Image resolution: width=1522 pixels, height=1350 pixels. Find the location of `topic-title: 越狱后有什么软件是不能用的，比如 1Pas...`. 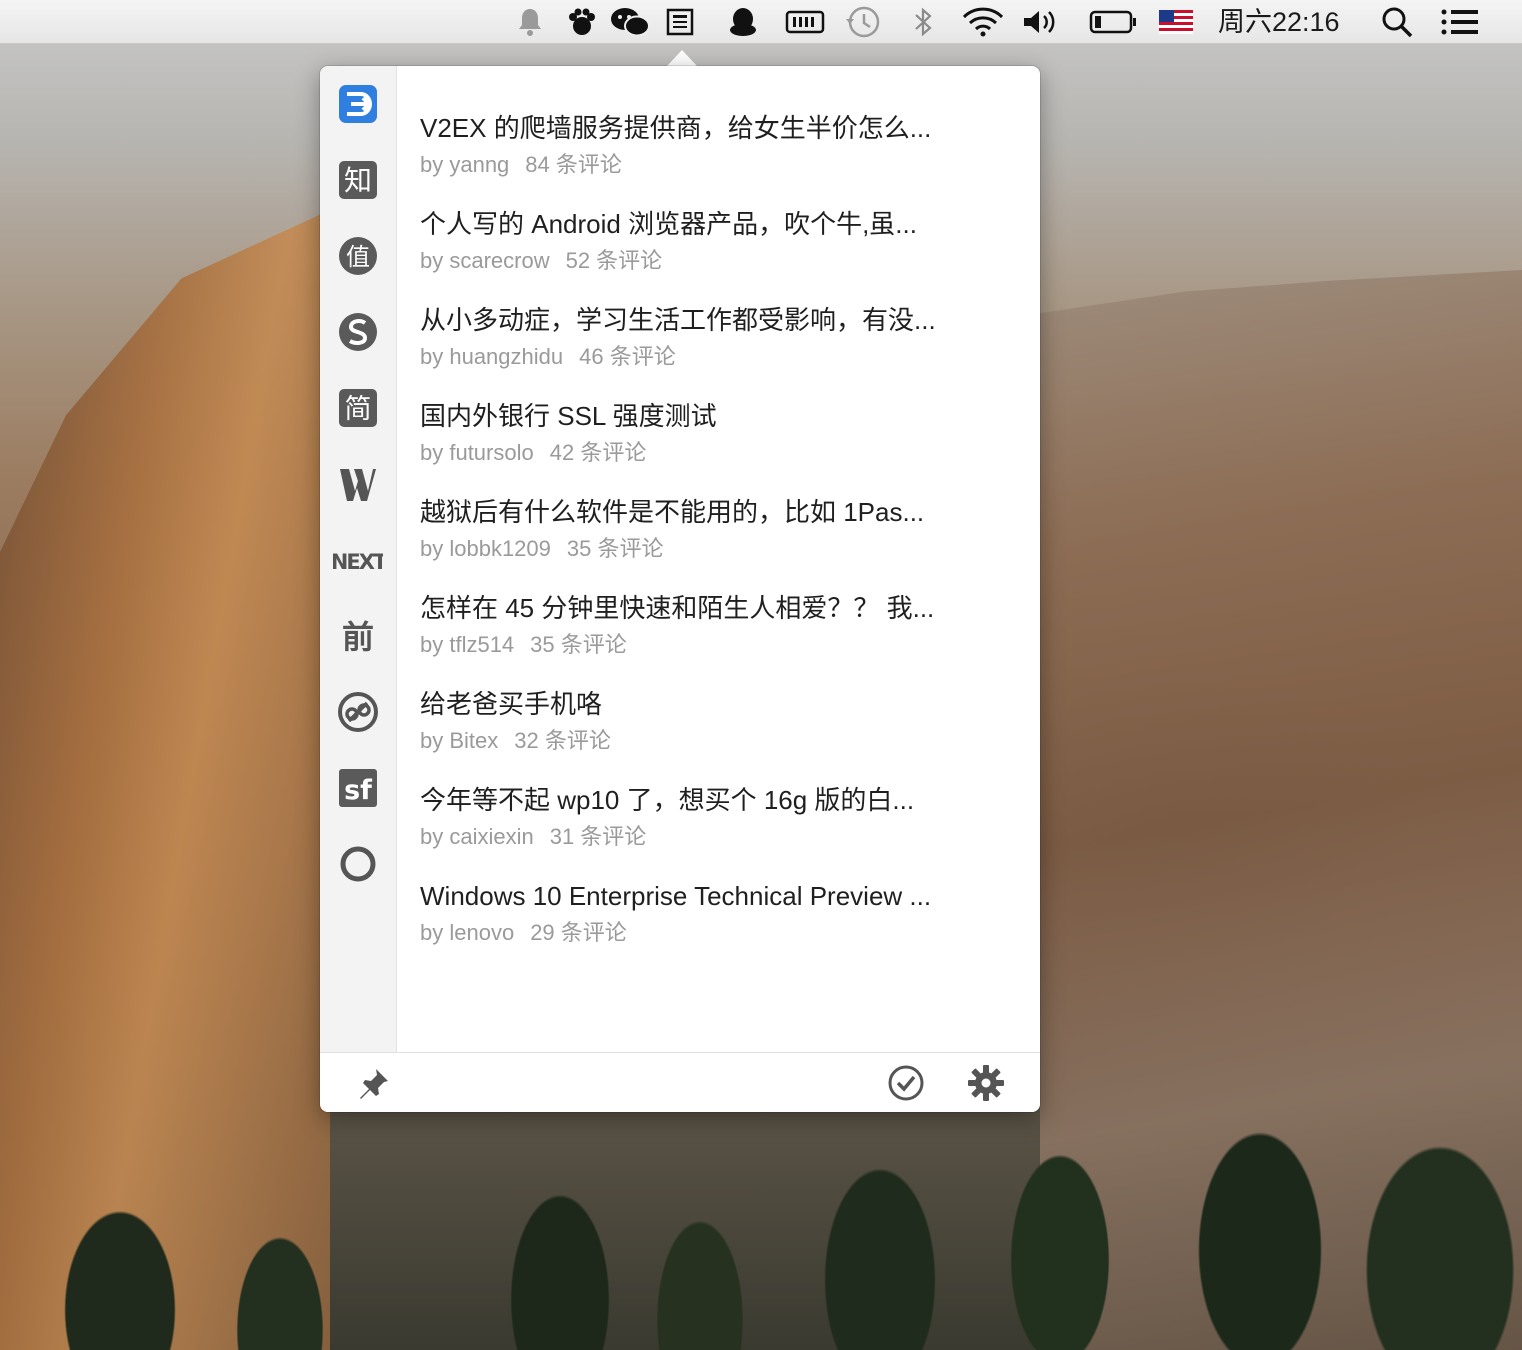

topic-title: 越狱后有什么软件是不能用的，比如 1Pas... is located at coordinates (710, 512).